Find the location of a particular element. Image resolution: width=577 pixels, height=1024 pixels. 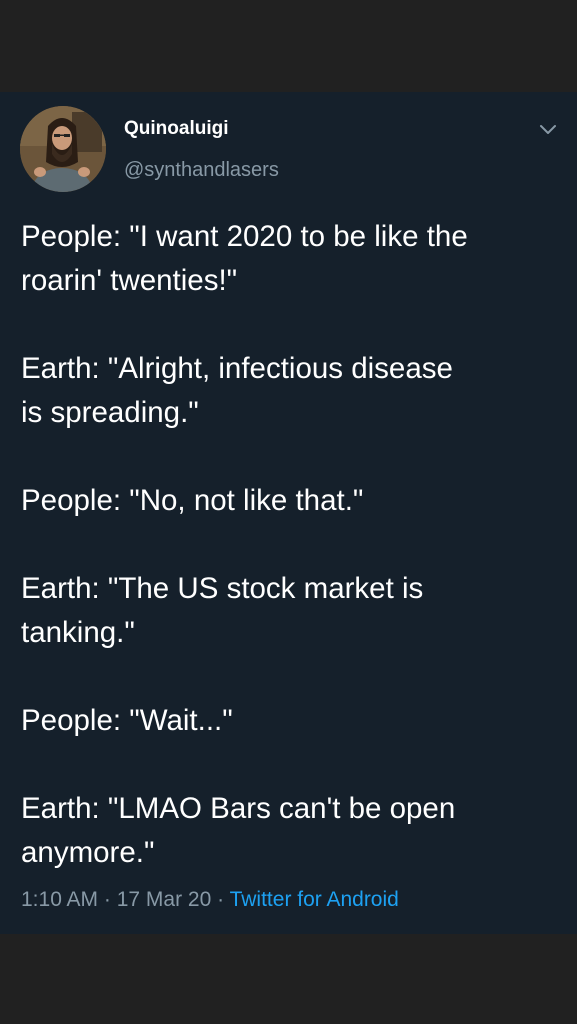

tweet-line: People: "Wait..." is located at coordinates (127, 720).